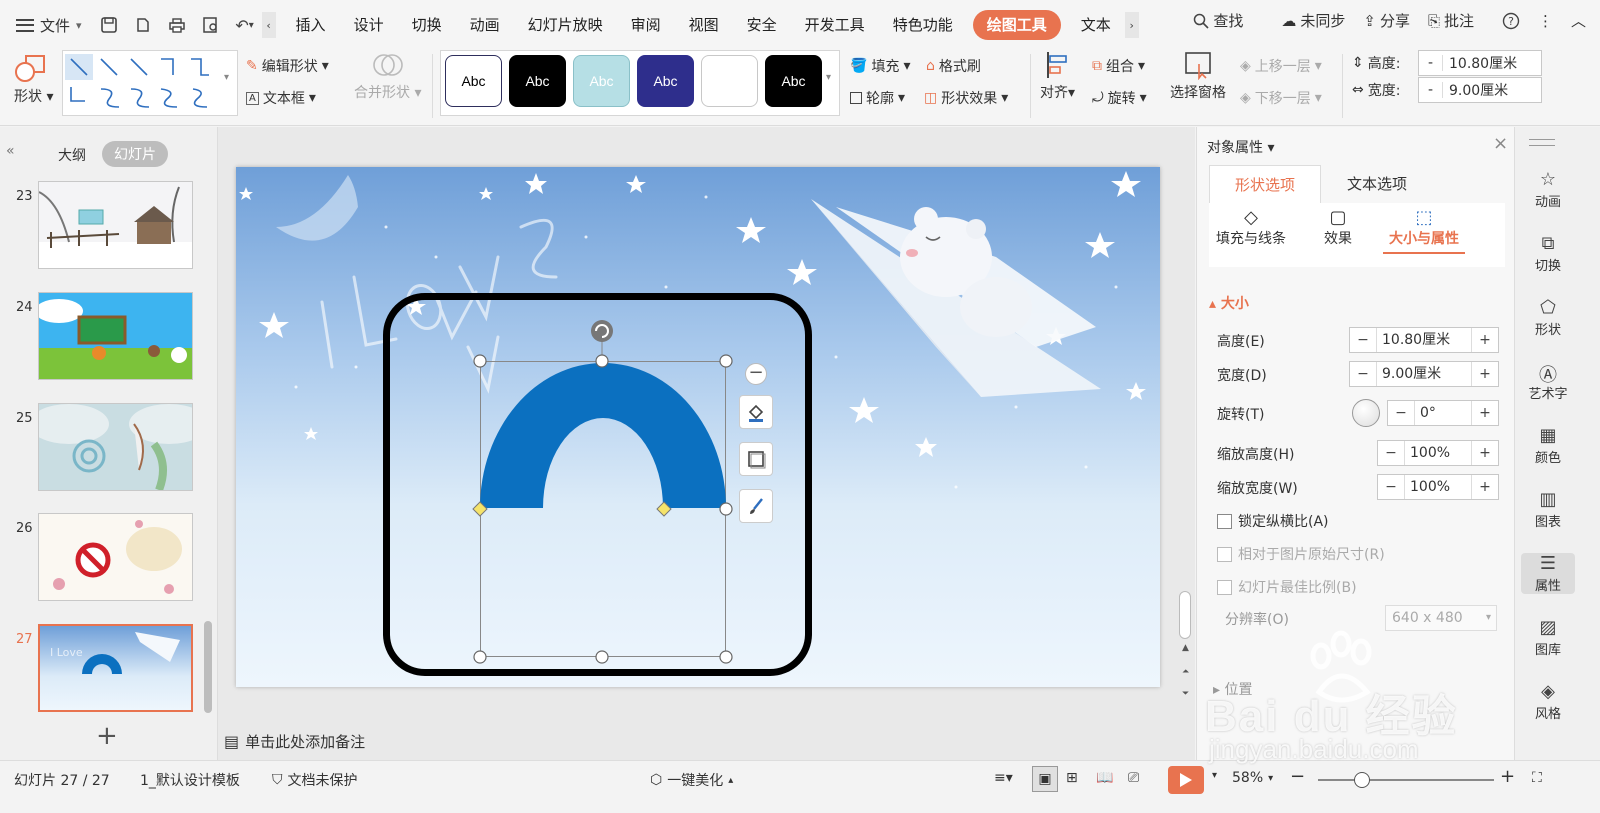 This screenshot has width=1600, height=813. I want to click on height-input: −10.80厘米 +, so click(1424, 340).